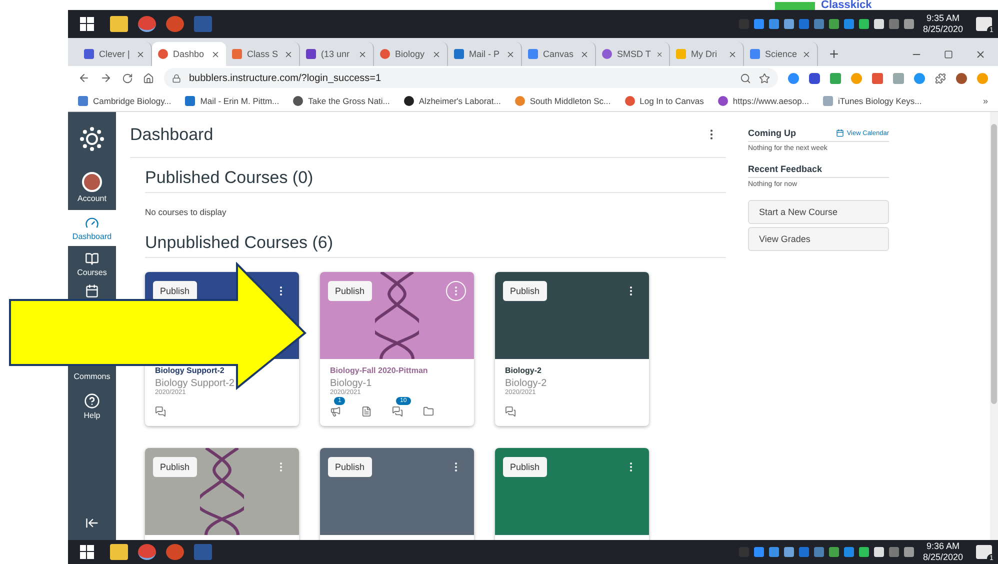  I want to click on home-icon, so click(148, 78).